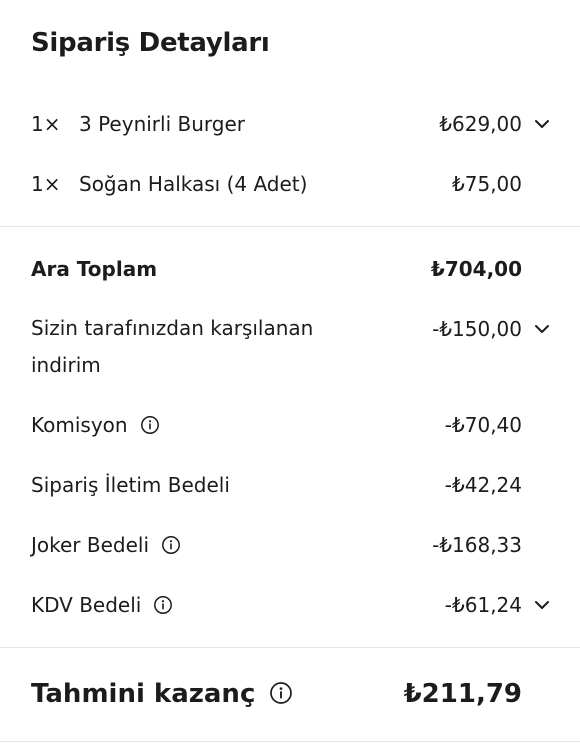 The height and width of the screenshot is (746, 580). What do you see at coordinates (130, 485) in the screenshot?
I see `delivery-fee-label: Sipariş İletim Bedeli` at bounding box center [130, 485].